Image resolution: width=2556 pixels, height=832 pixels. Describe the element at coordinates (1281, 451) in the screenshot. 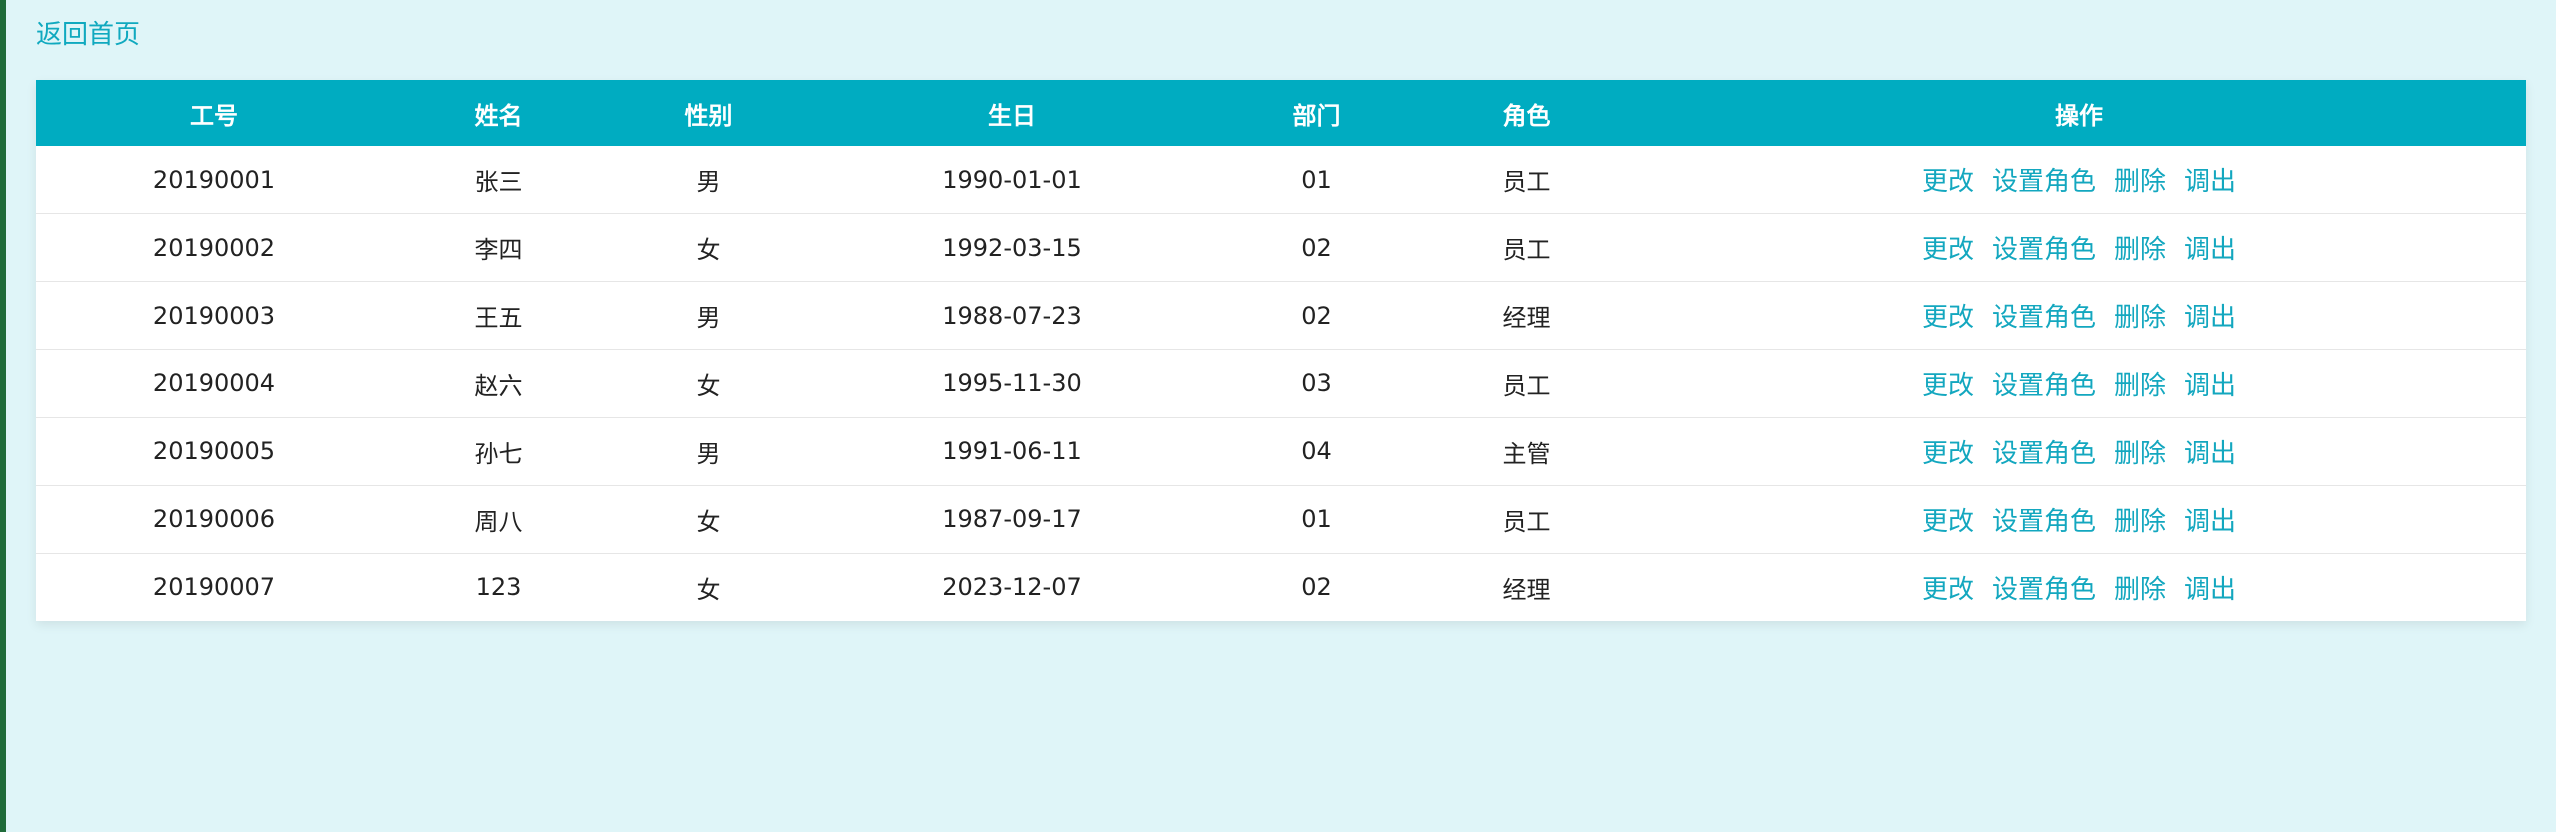

I see `table-row: 20190005 孙七 男 1991-06-11 04 主管 更改 设置角色 删除 调出` at that location.